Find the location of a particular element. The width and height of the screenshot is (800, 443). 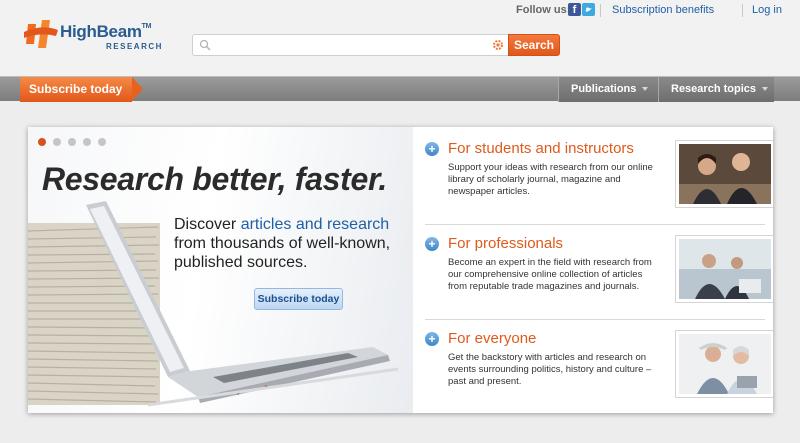

search-icon is located at coordinates (205, 45).